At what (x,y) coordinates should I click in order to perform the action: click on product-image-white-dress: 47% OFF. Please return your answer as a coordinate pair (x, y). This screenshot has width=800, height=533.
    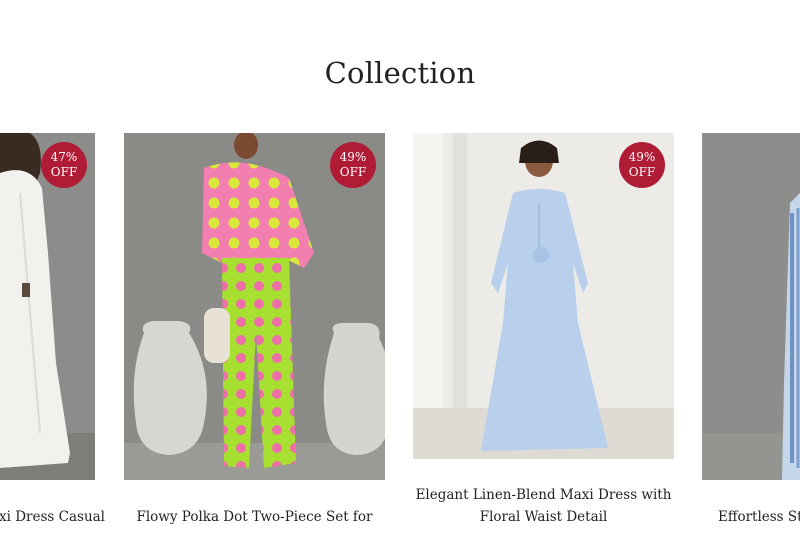
    Looking at the image, I should click on (47, 306).